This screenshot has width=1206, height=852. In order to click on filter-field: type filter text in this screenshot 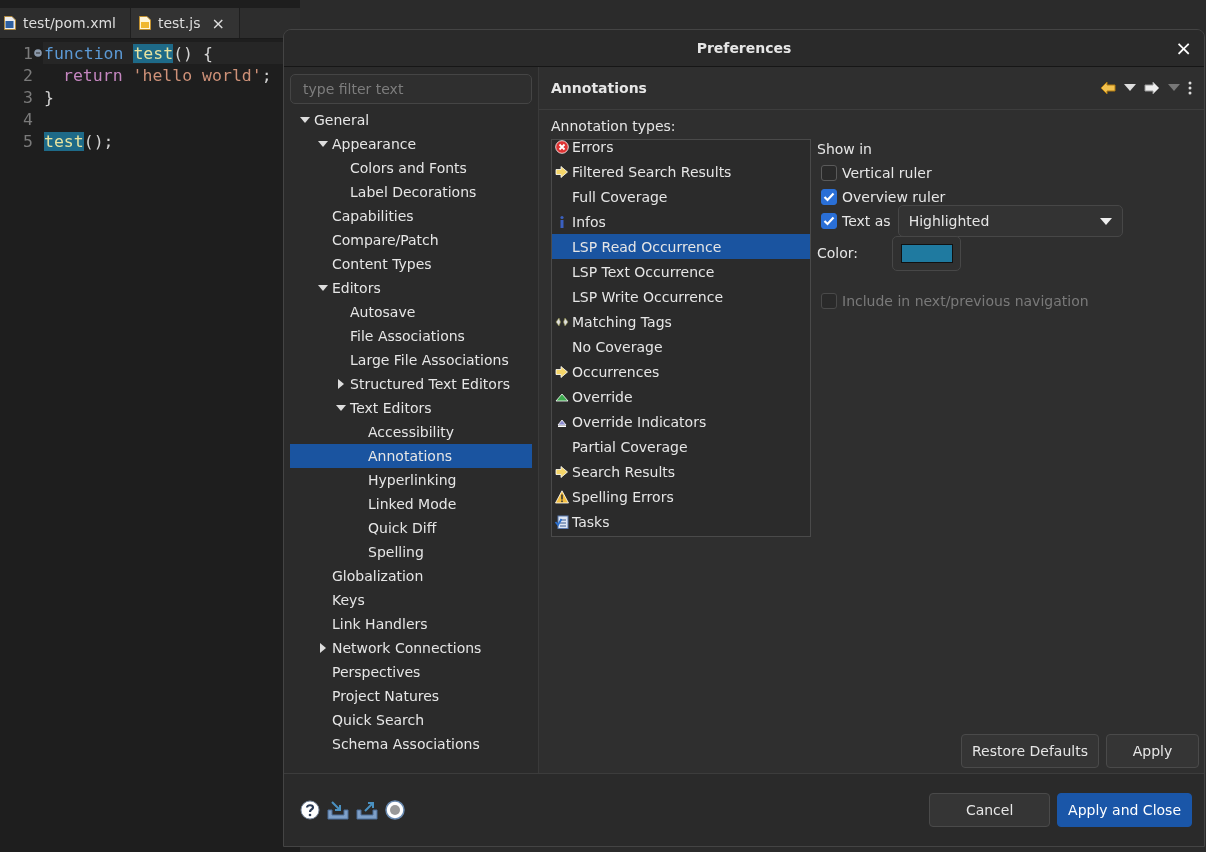, I will do `click(411, 89)`.